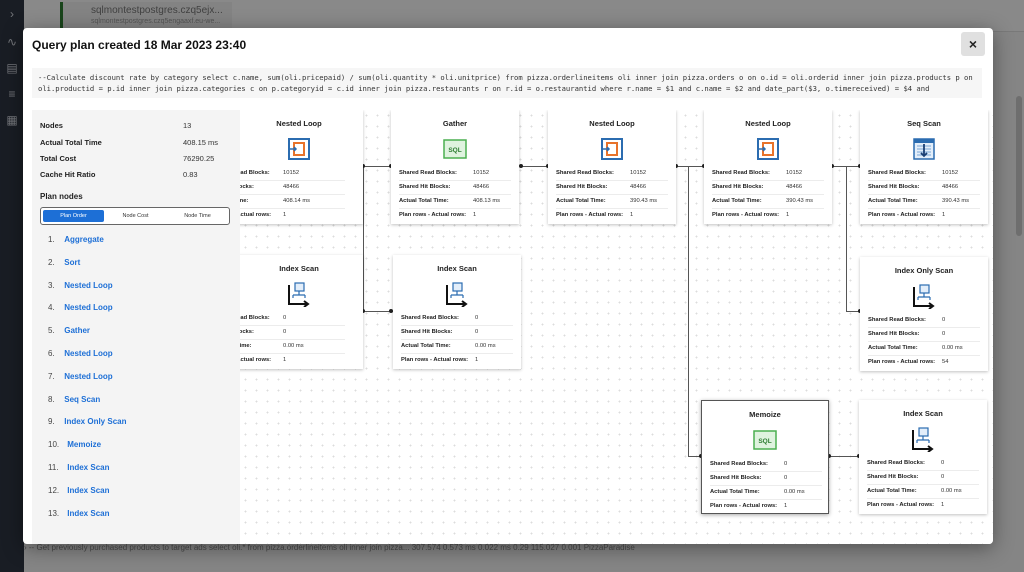 Image resolution: width=1024 pixels, height=572 pixels. Describe the element at coordinates (923, 439) in the screenshot. I see `index-scan-icon` at that location.